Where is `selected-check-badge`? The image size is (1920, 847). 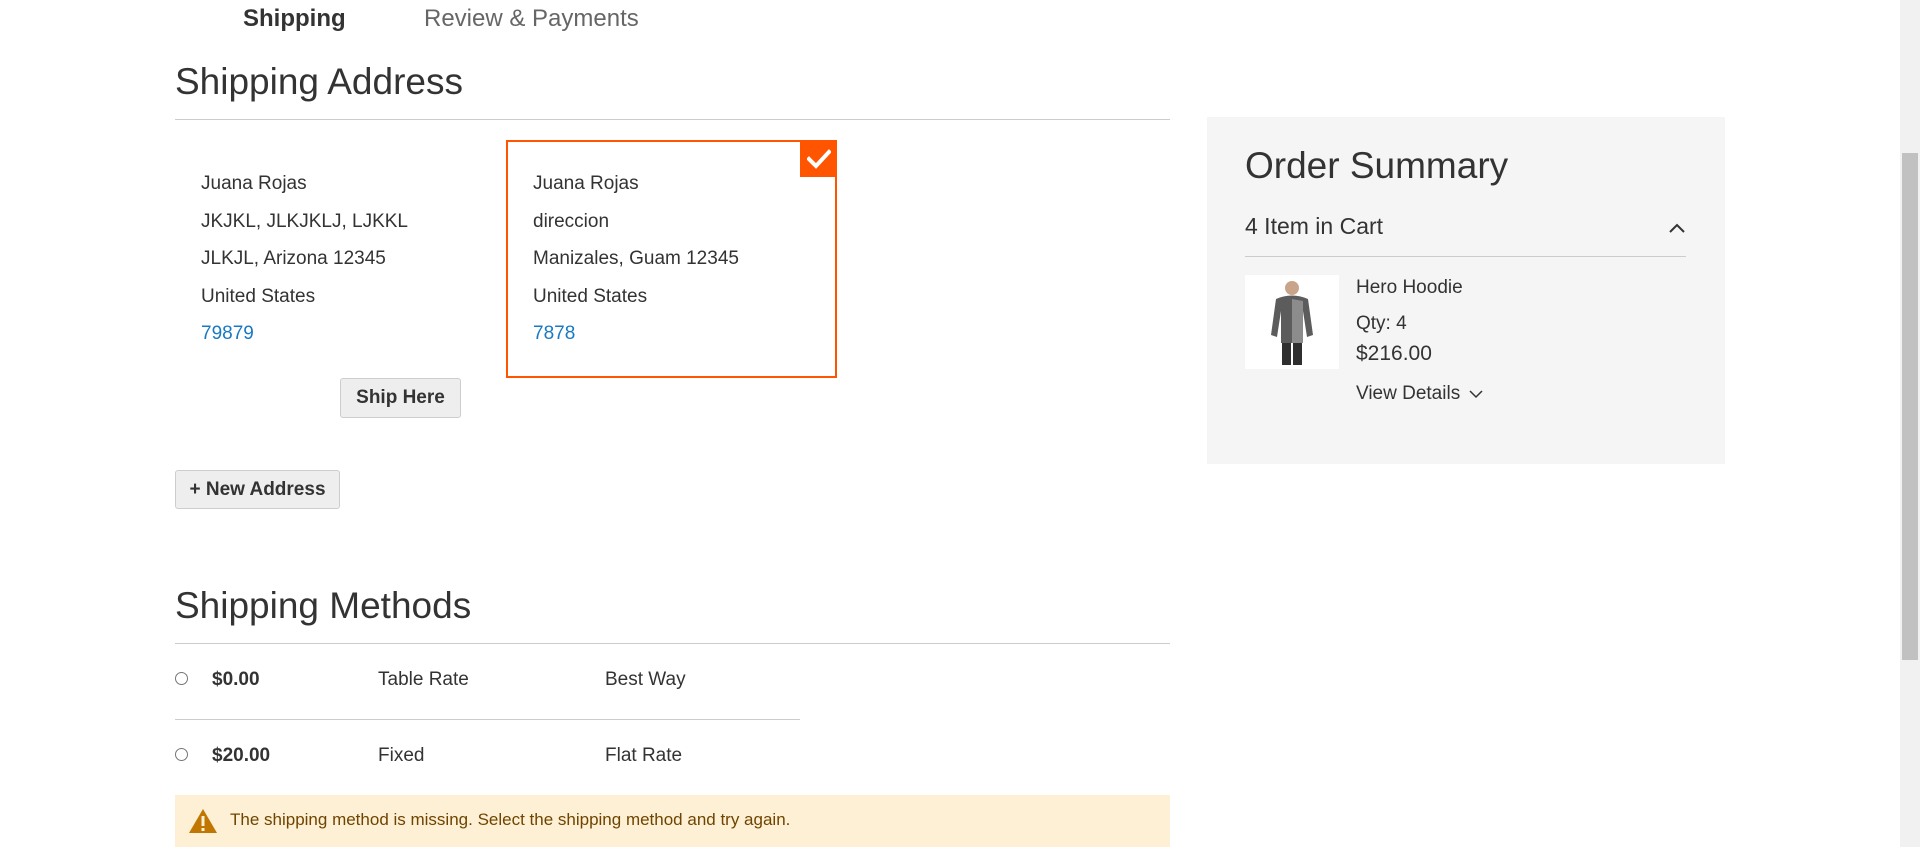 selected-check-badge is located at coordinates (818, 158).